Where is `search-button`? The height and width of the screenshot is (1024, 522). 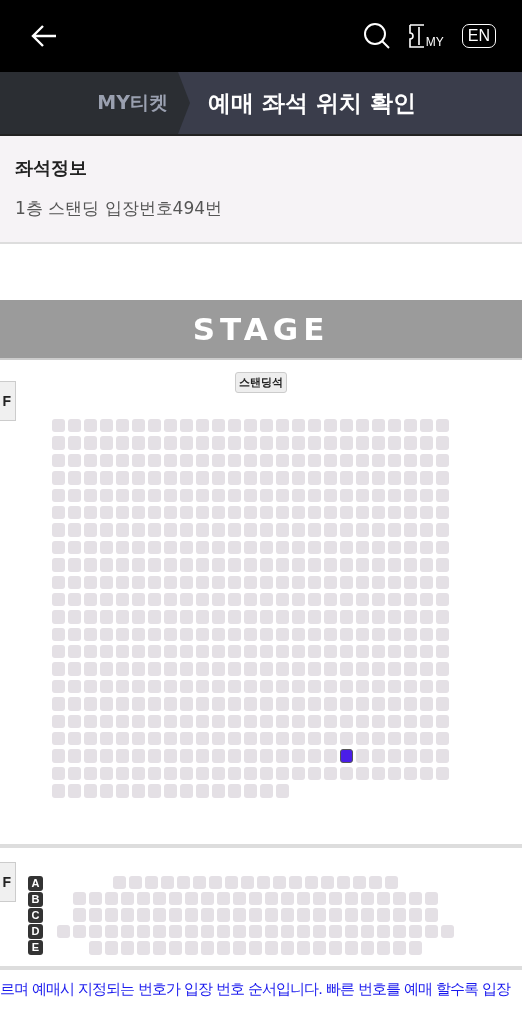 search-button is located at coordinates (376, 36).